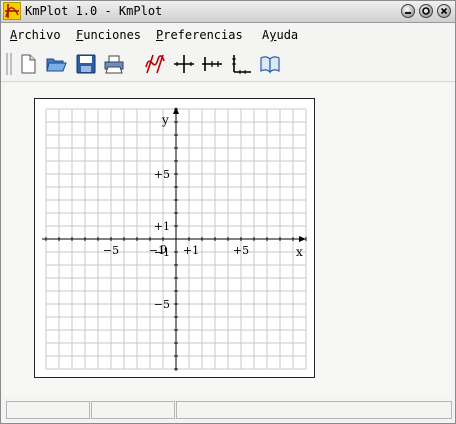 The image size is (456, 424). What do you see at coordinates (162, 252) in the screenshot?
I see `y-tick-label: −1` at bounding box center [162, 252].